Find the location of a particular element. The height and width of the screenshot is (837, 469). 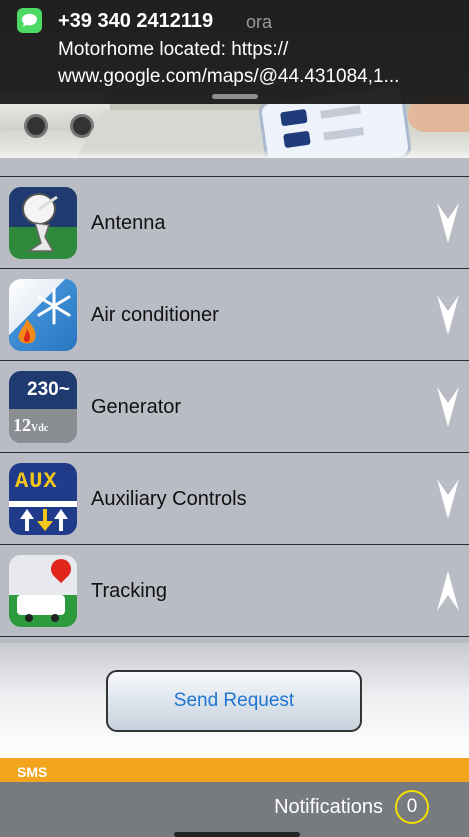

notifications-count-badge: 0 is located at coordinates (412, 807).